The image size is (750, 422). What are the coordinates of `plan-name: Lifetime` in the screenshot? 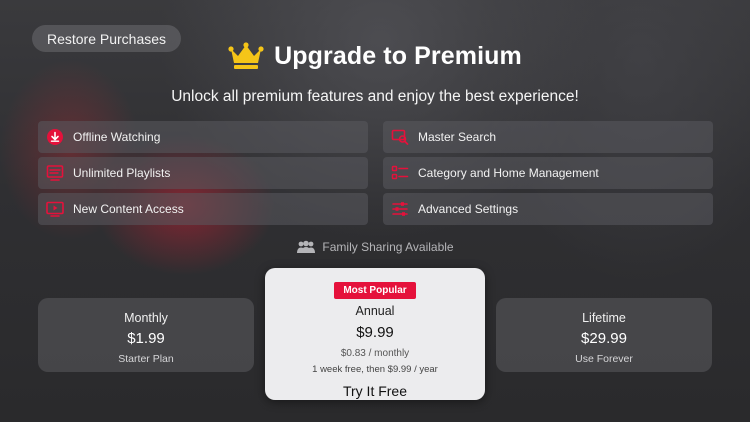 It's located at (604, 318).